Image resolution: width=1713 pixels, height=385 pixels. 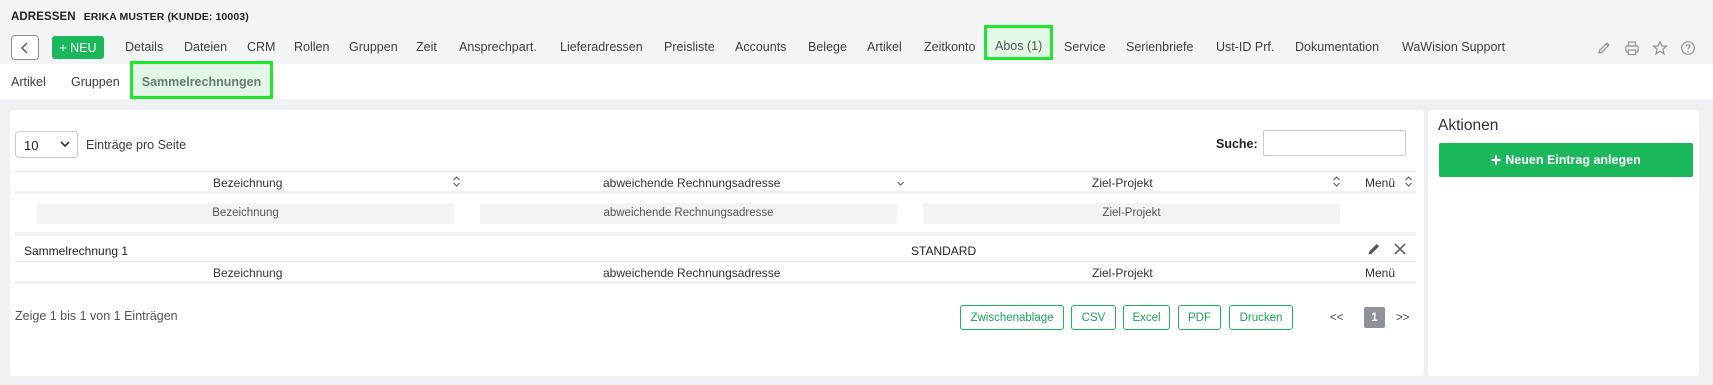 What do you see at coordinates (692, 273) in the screenshot?
I see `footer-rechnungsadresse: abweichende Rechnungsadresse` at bounding box center [692, 273].